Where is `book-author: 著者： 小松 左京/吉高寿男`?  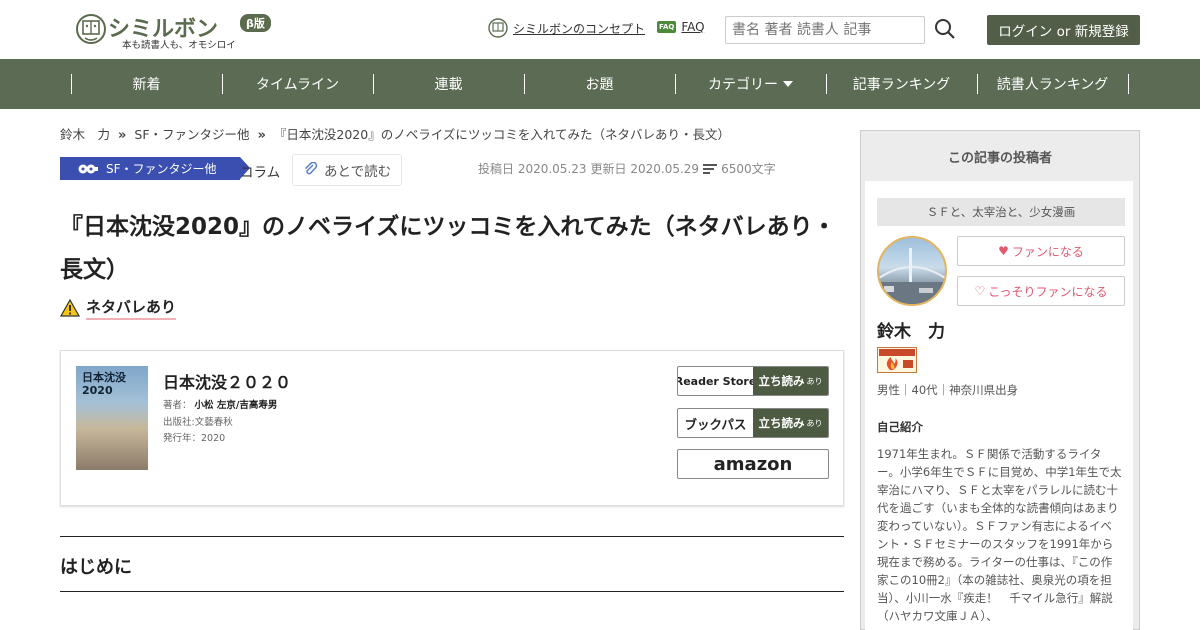
book-author: 著者： 小松 左京/吉高寿男 is located at coordinates (220, 404).